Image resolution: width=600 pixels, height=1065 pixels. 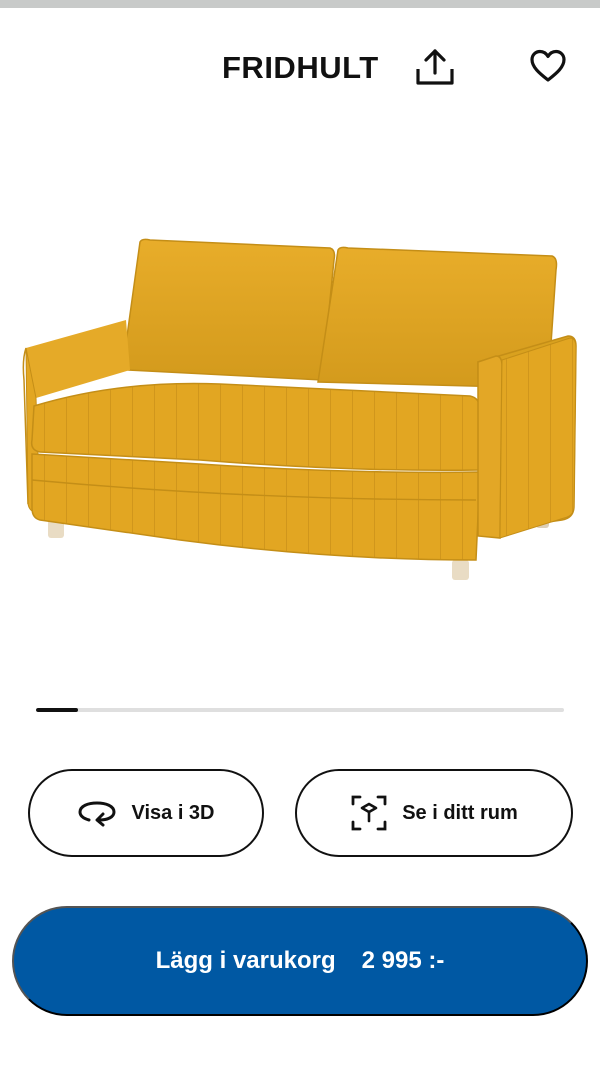 I want to click on rotate-3d-icon, so click(x=97, y=813).